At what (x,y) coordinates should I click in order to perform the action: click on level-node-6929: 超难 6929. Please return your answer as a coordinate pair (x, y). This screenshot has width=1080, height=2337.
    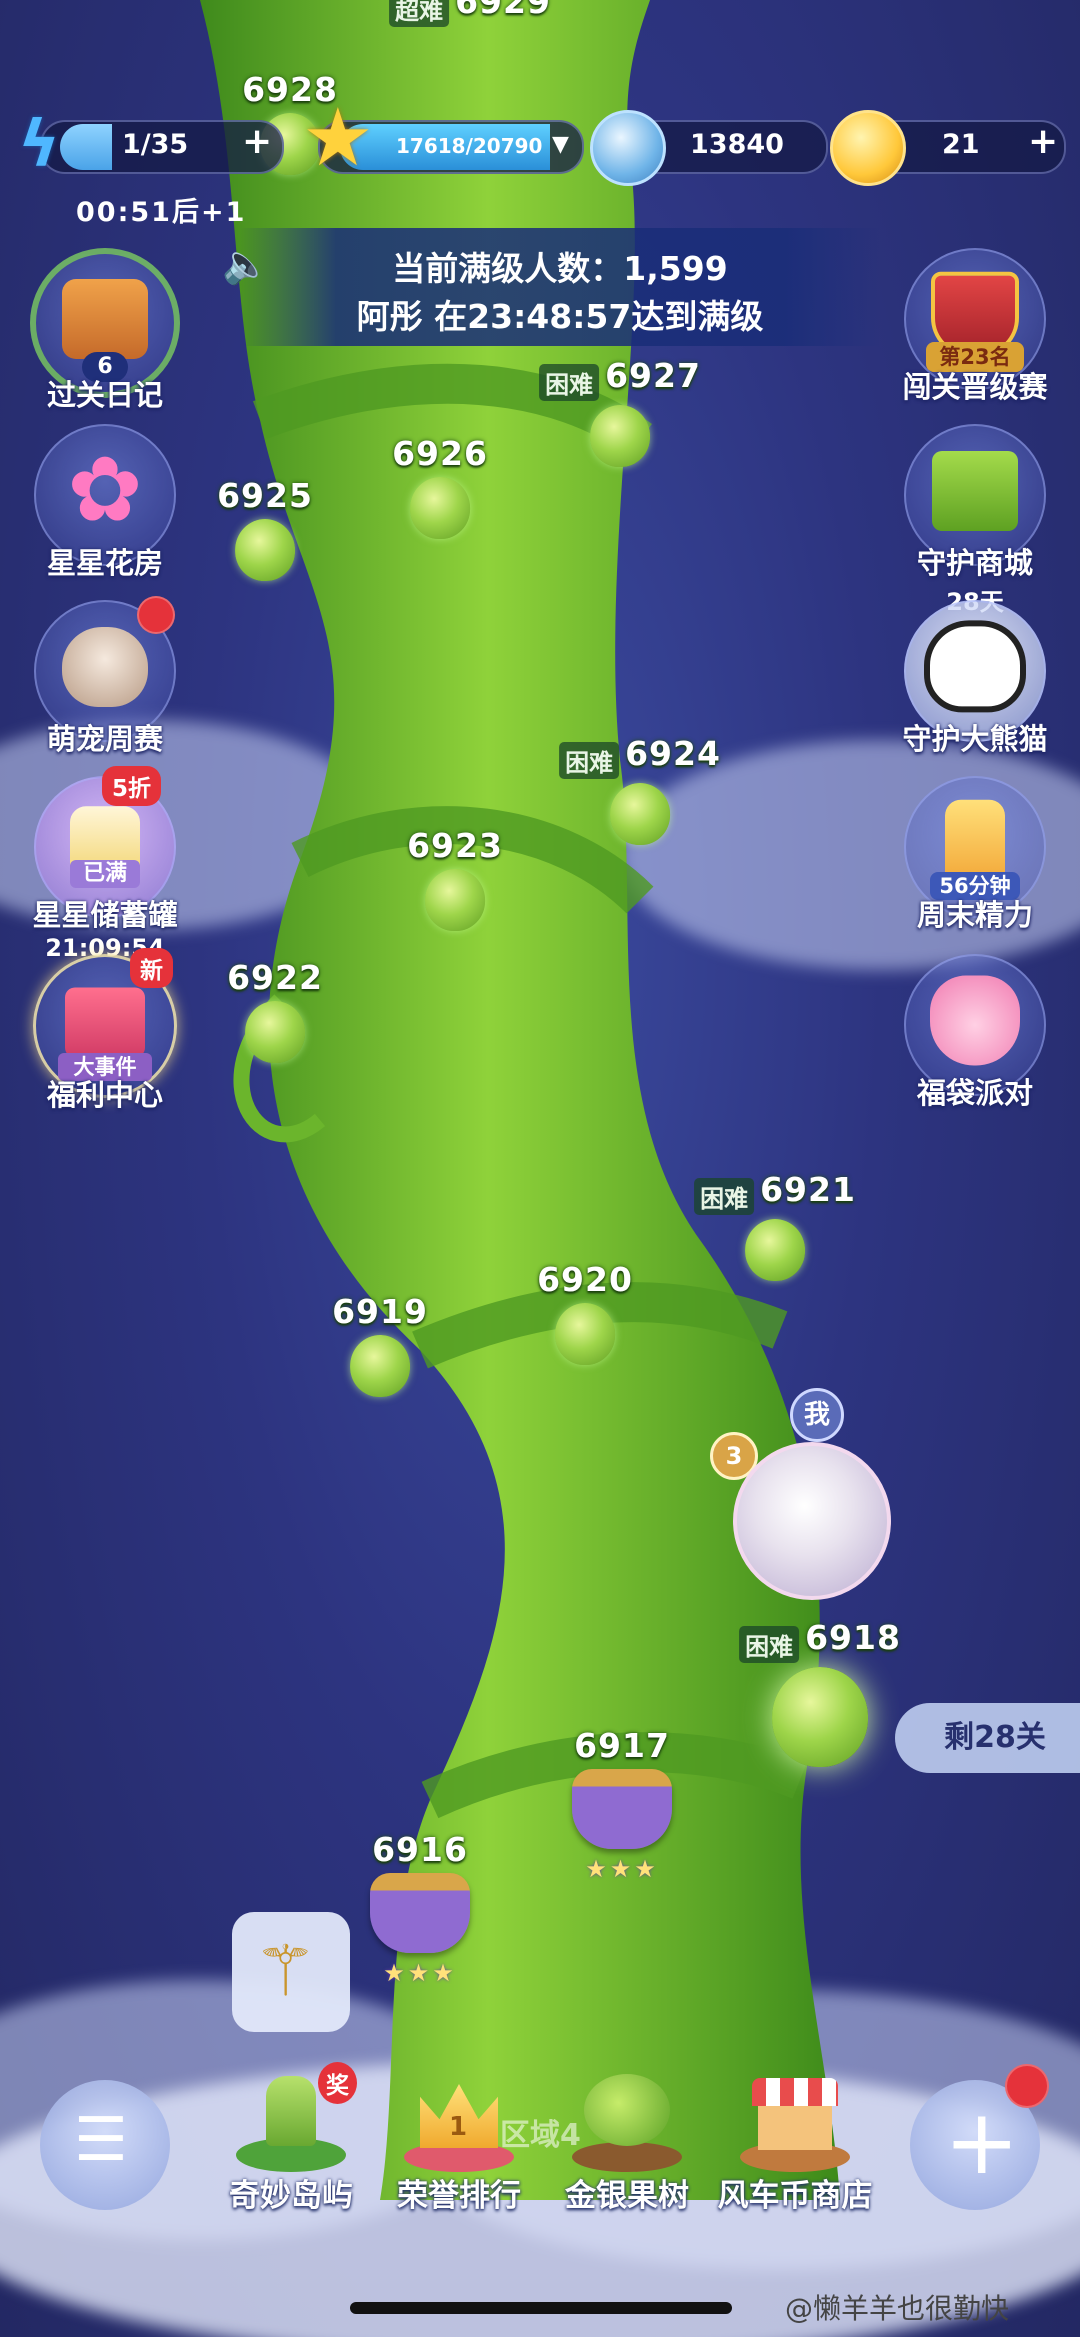
    Looking at the image, I should click on (470, 13).